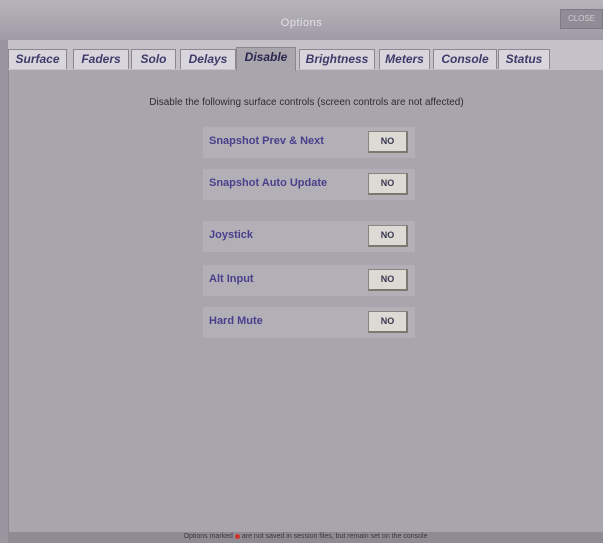 This screenshot has height=543, width=603. Describe the element at coordinates (268, 183) in the screenshot. I see `option-label: Snapshot Auto Update` at that location.